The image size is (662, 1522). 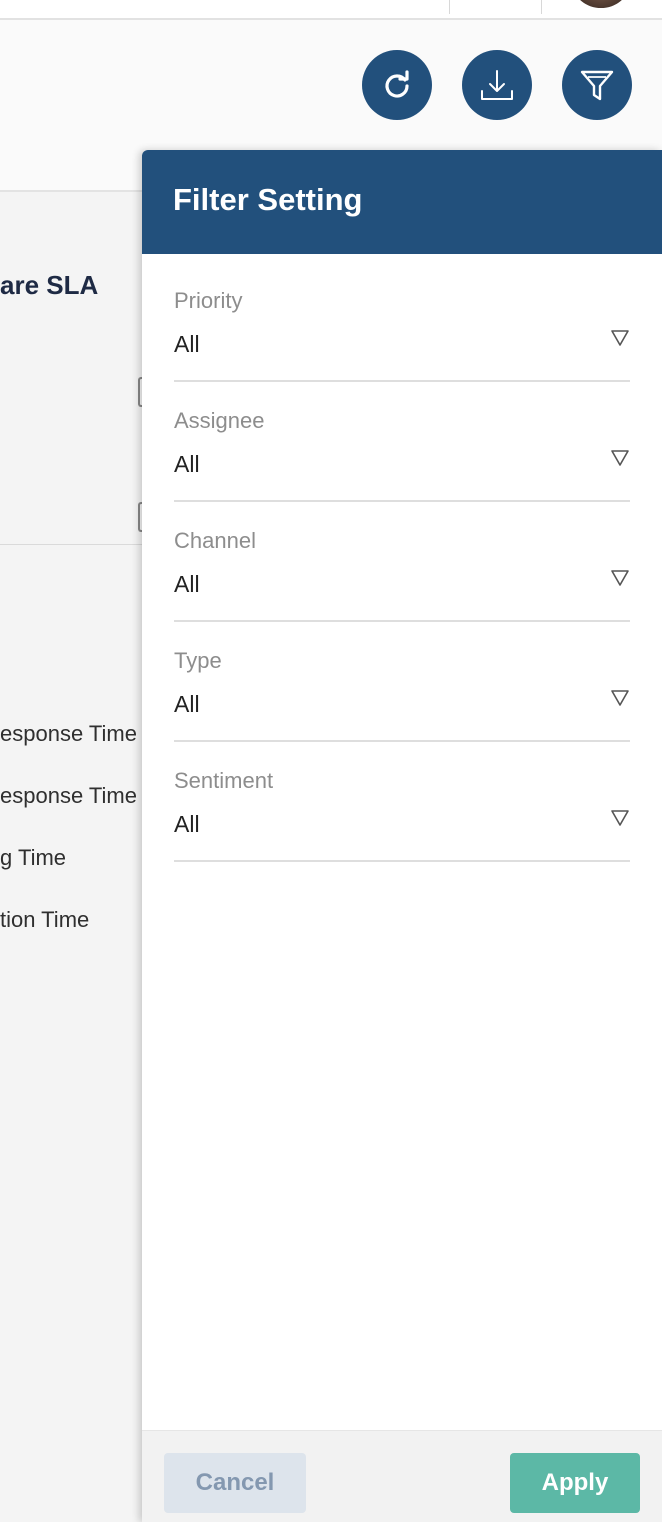 What do you see at coordinates (235, 1483) in the screenshot?
I see `cancel-button: Cancel` at bounding box center [235, 1483].